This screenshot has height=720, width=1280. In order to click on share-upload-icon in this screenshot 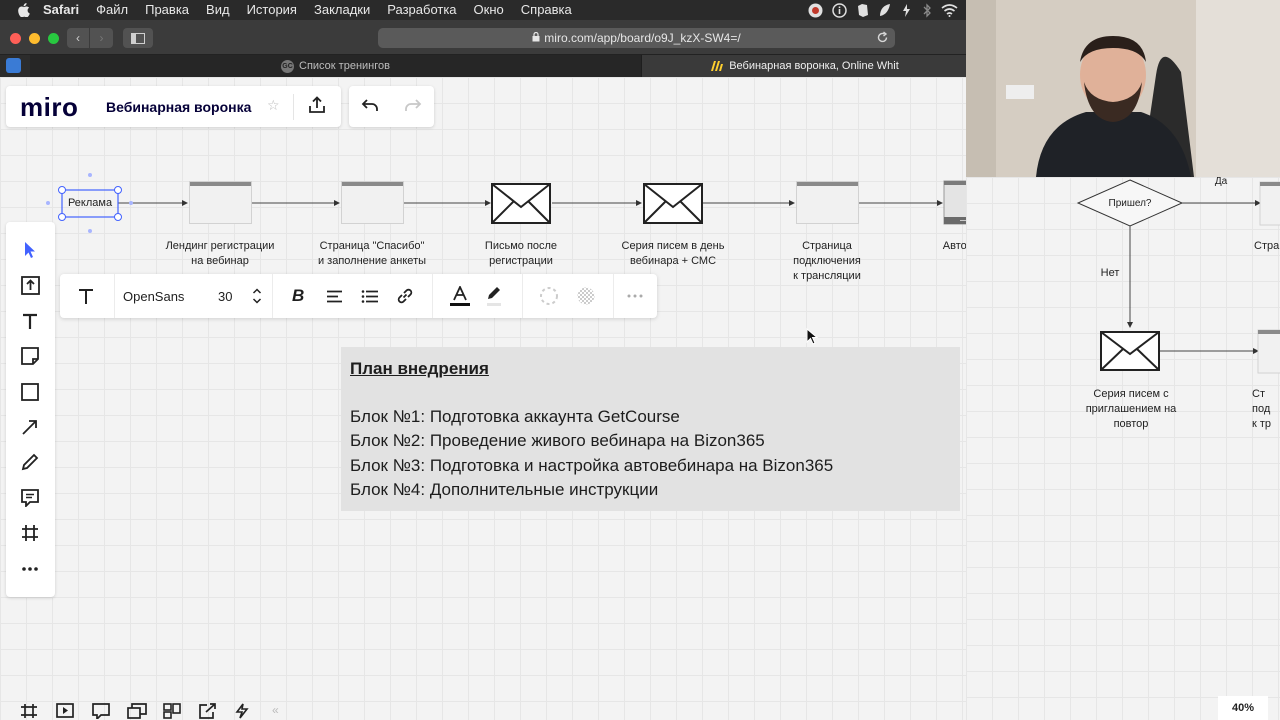, I will do `click(317, 107)`.